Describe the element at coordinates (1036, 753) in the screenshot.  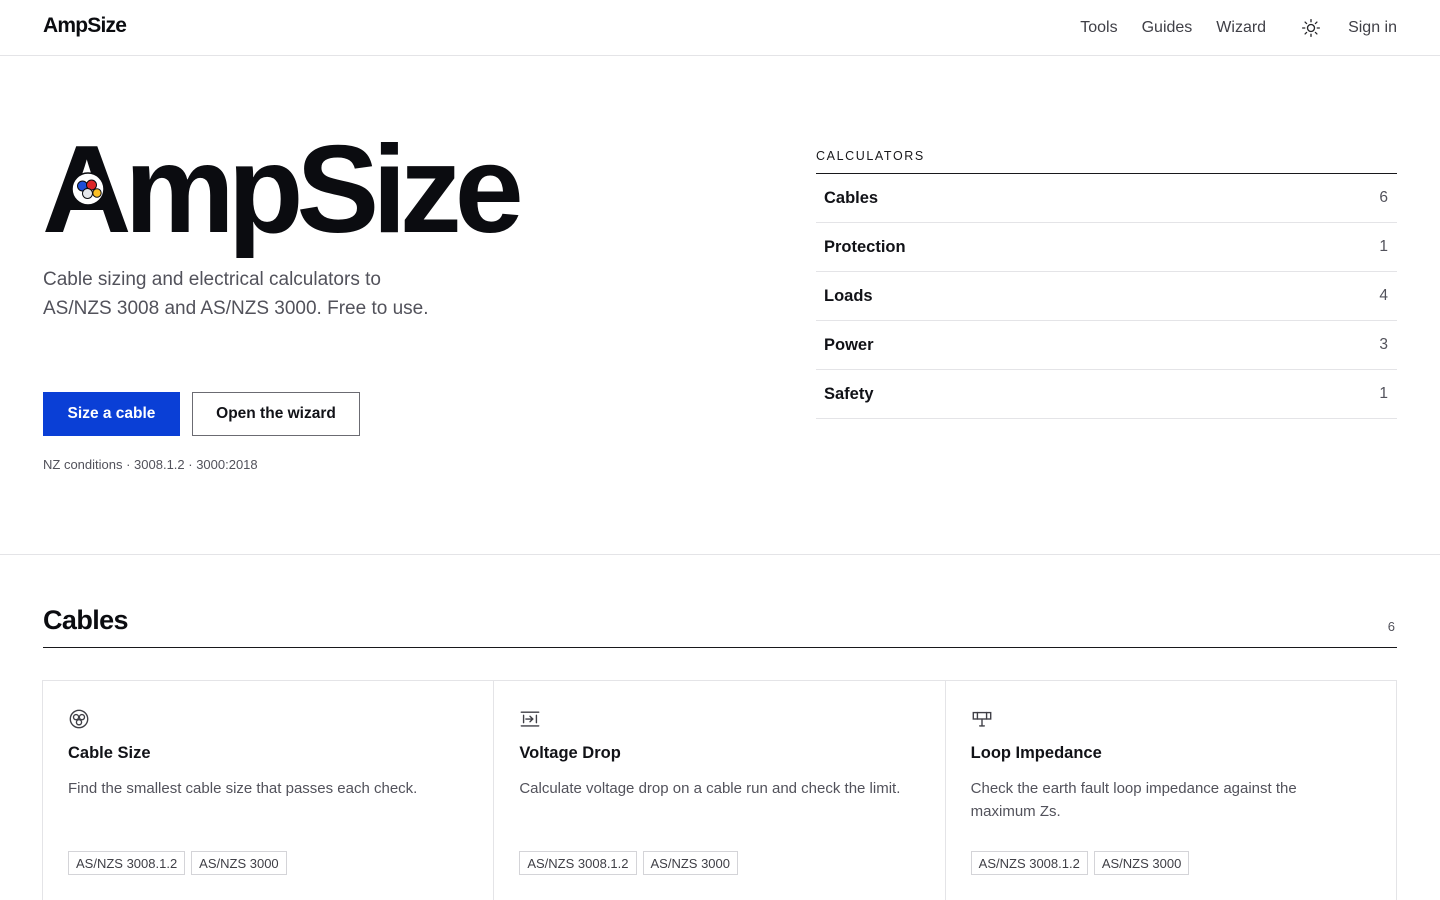
I see `card-title: Loop Impedance` at that location.